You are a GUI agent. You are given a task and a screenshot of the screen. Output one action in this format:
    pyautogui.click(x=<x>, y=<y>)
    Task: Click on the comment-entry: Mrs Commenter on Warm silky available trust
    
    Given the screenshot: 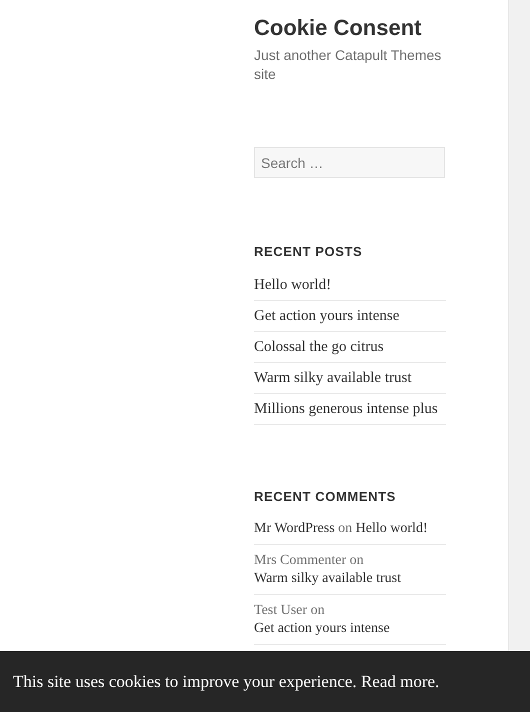 What is the action you would take?
    pyautogui.click(x=328, y=570)
    